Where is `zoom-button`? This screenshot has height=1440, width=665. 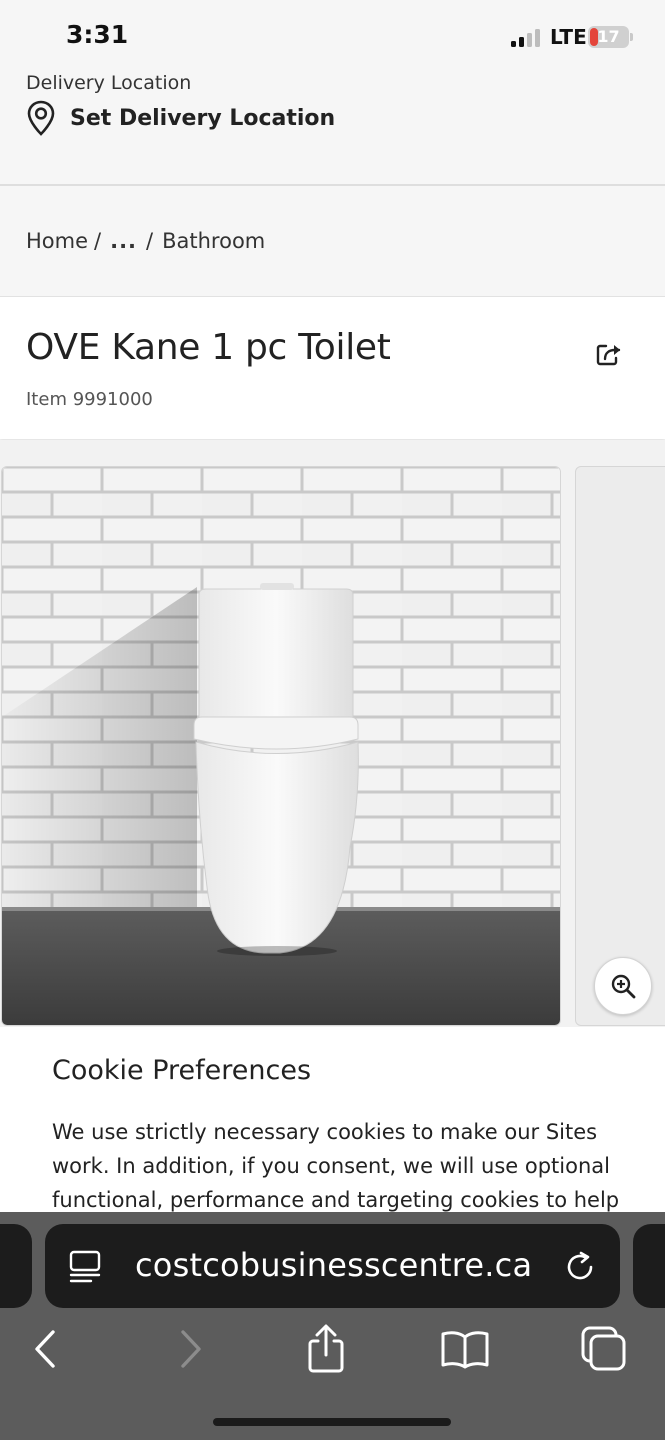 zoom-button is located at coordinates (623, 986).